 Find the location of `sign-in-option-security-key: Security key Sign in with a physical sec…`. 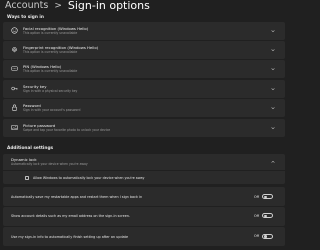

sign-in-option-security-key: Security key Sign in with a physical sec… is located at coordinates (144, 89).